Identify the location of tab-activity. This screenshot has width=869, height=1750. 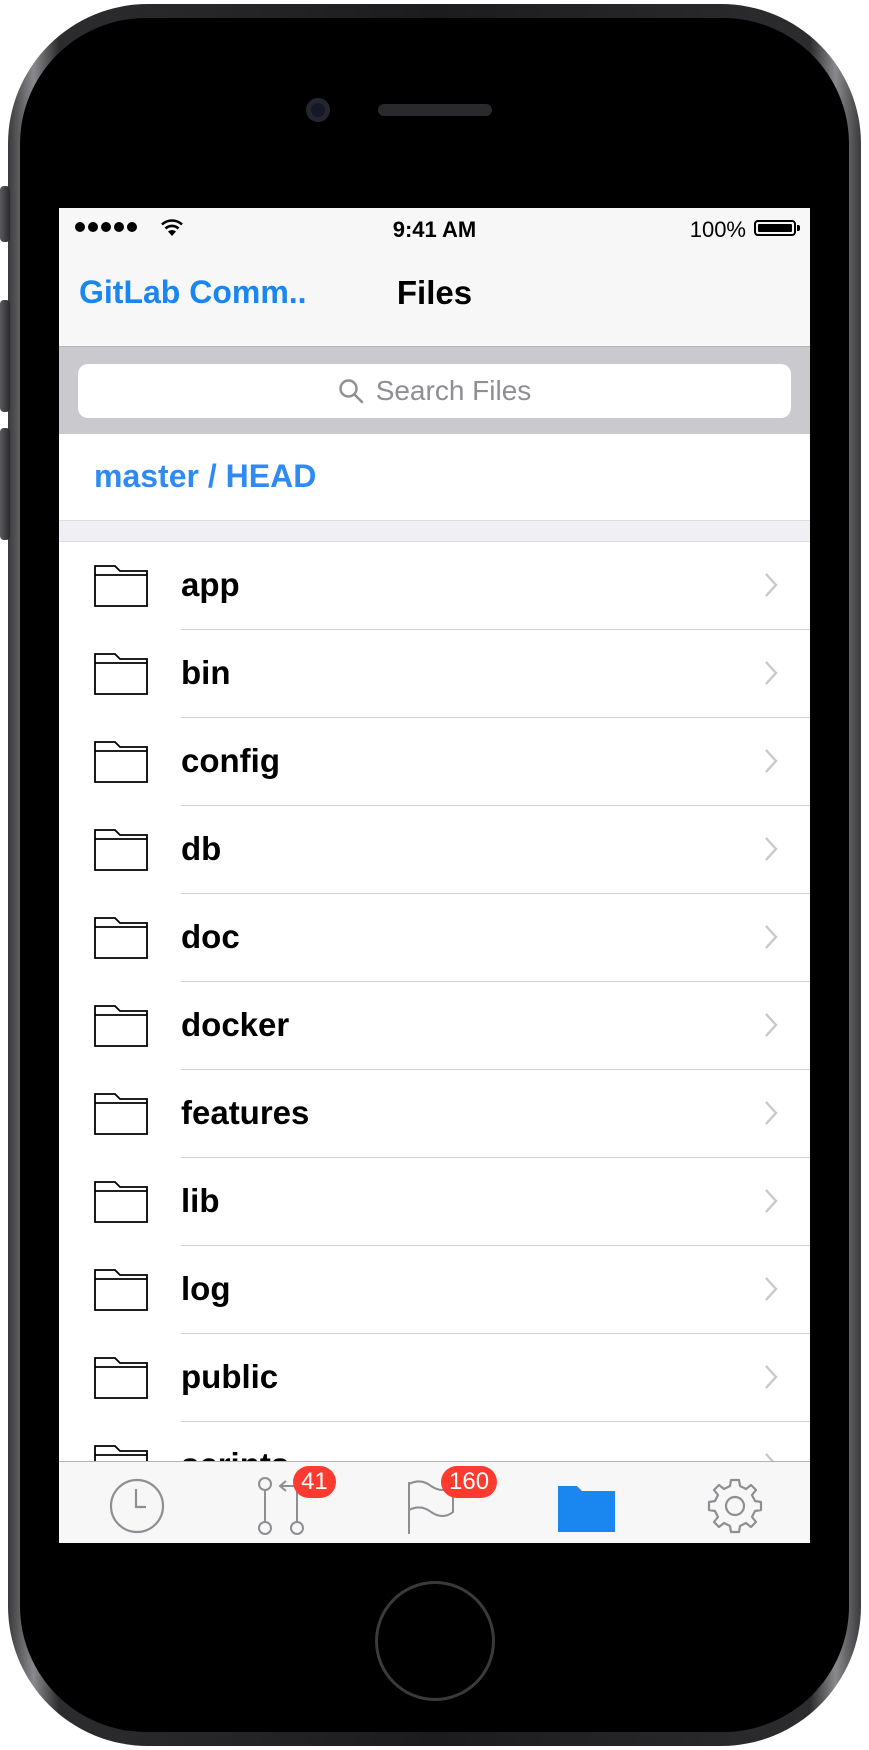
(137, 1506).